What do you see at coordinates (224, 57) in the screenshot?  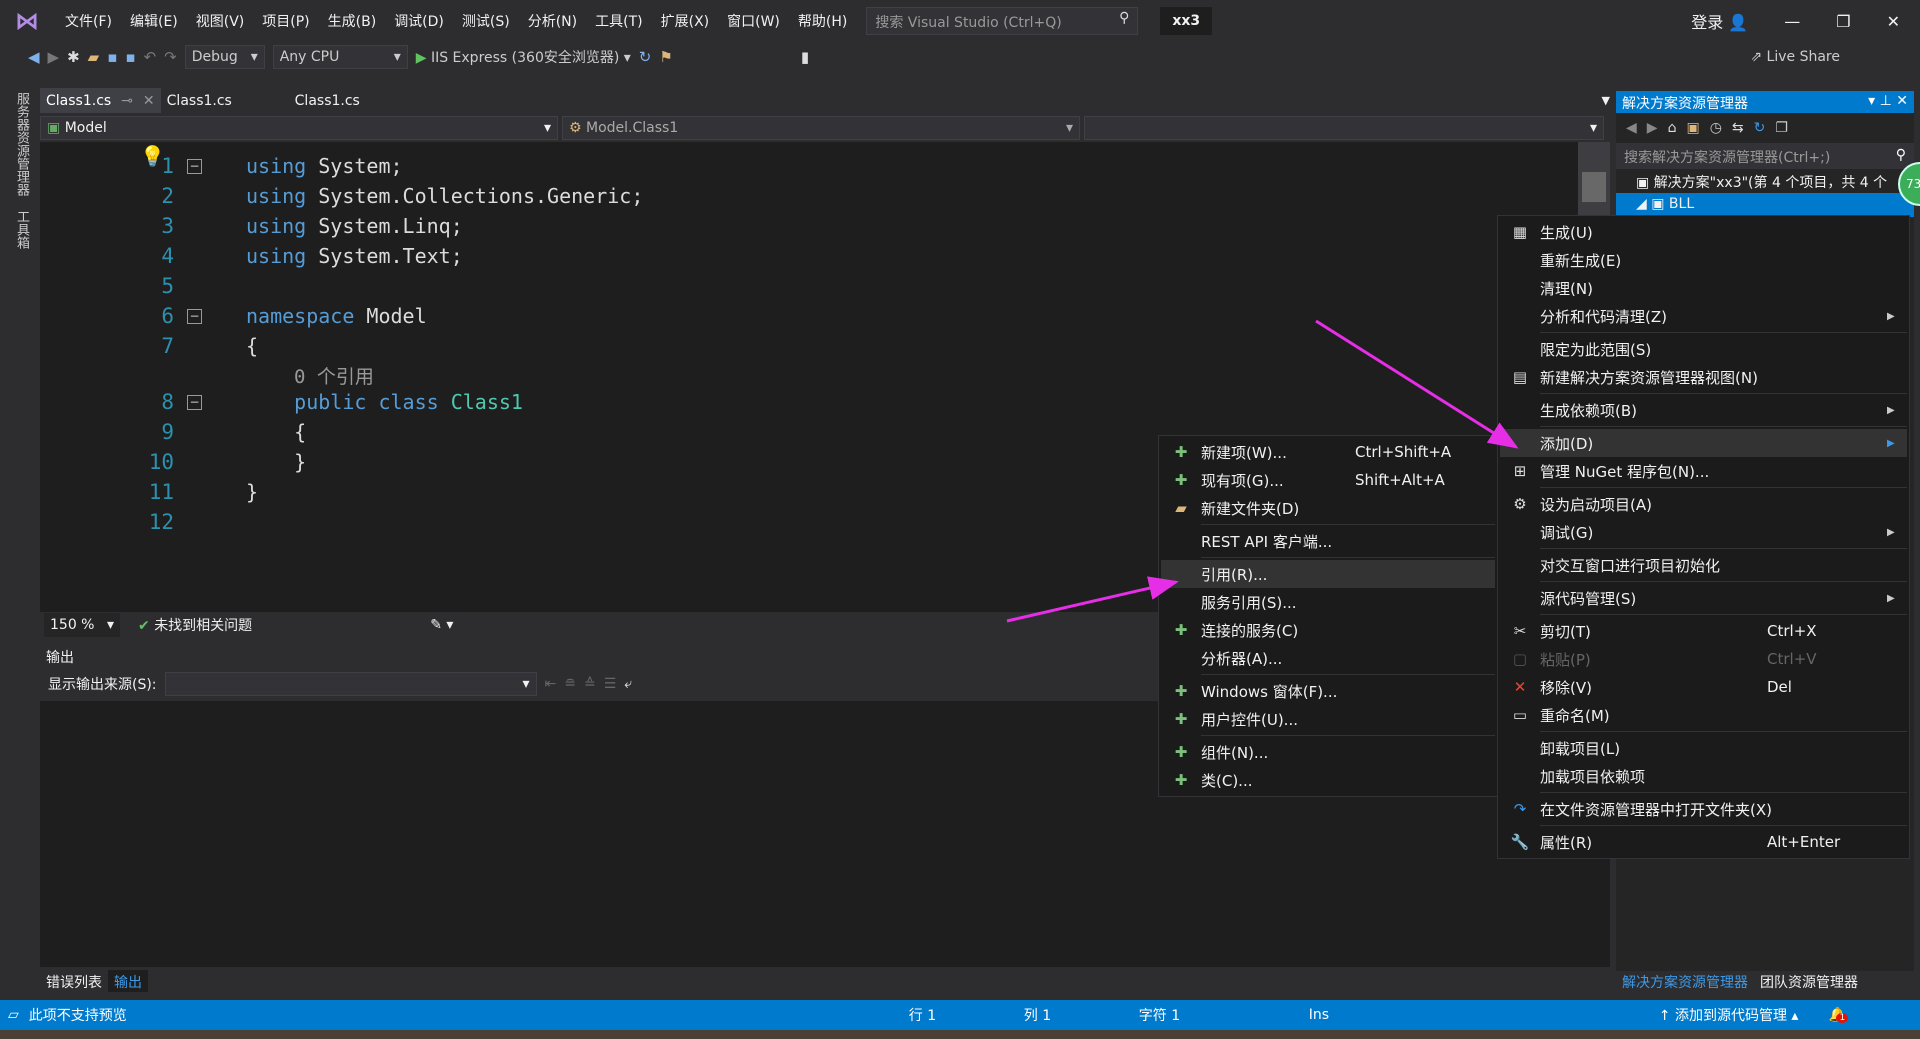 I see `config-select: Debug ▾` at bounding box center [224, 57].